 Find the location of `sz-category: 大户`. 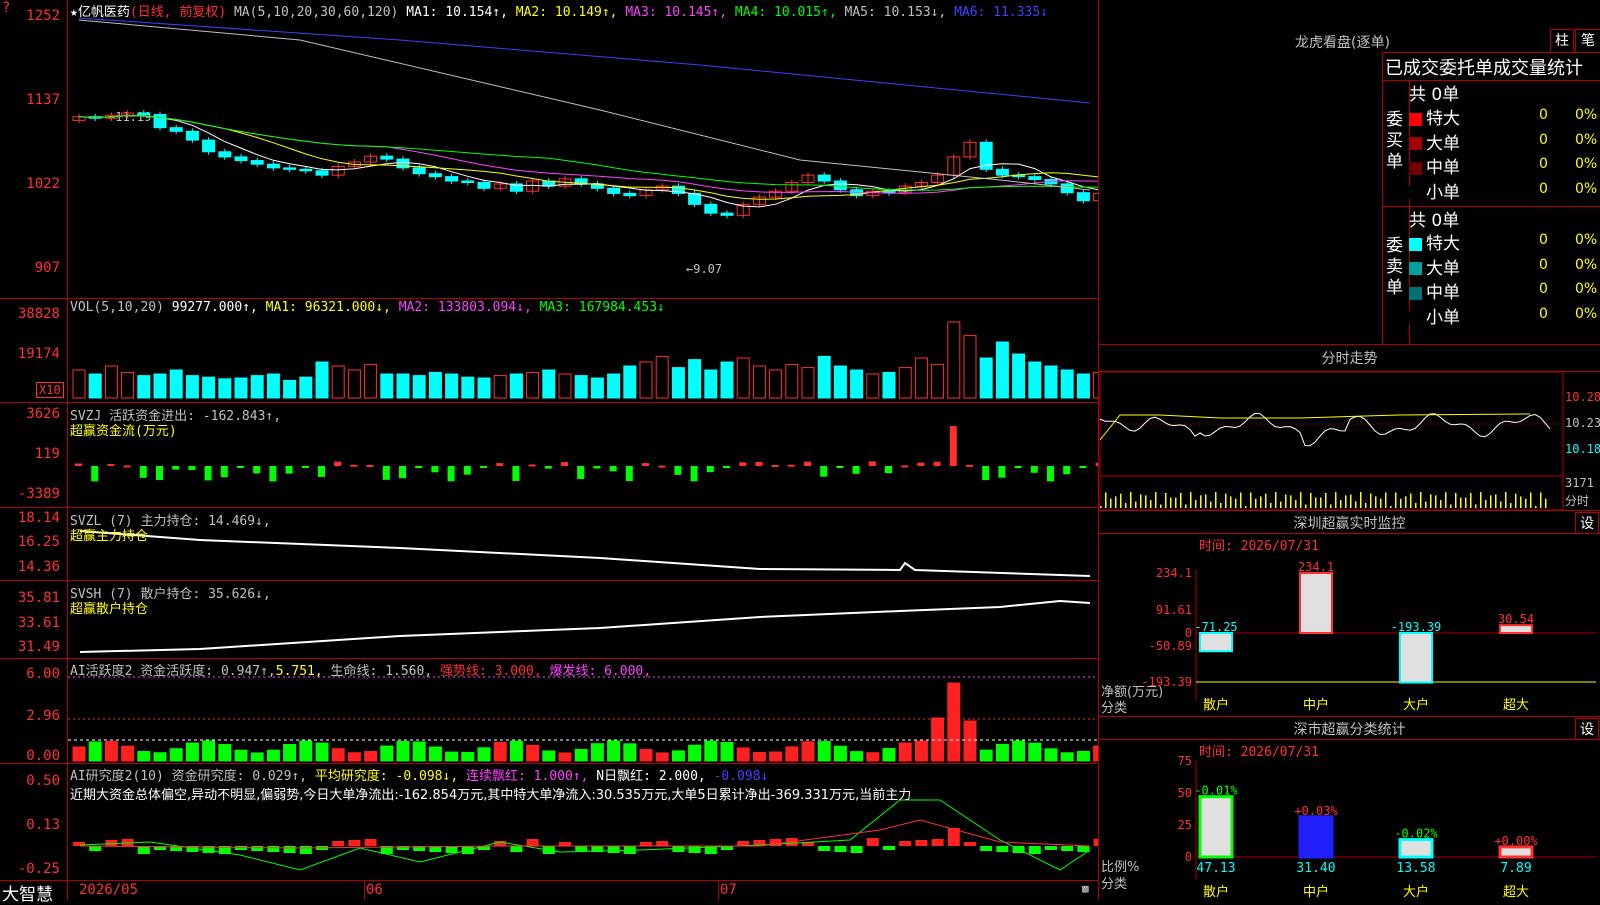

sz-category: 大户 is located at coordinates (1416, 705).